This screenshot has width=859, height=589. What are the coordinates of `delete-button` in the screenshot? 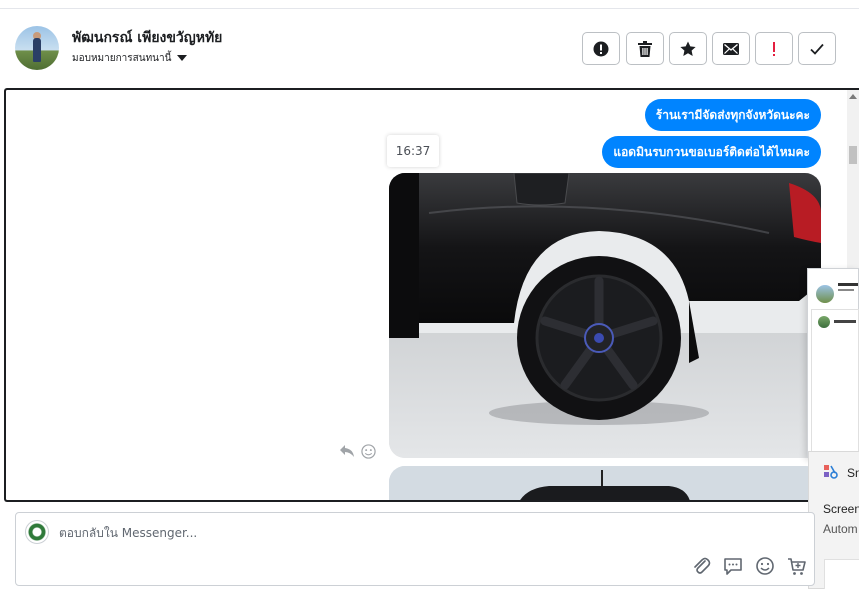 It's located at (645, 48).